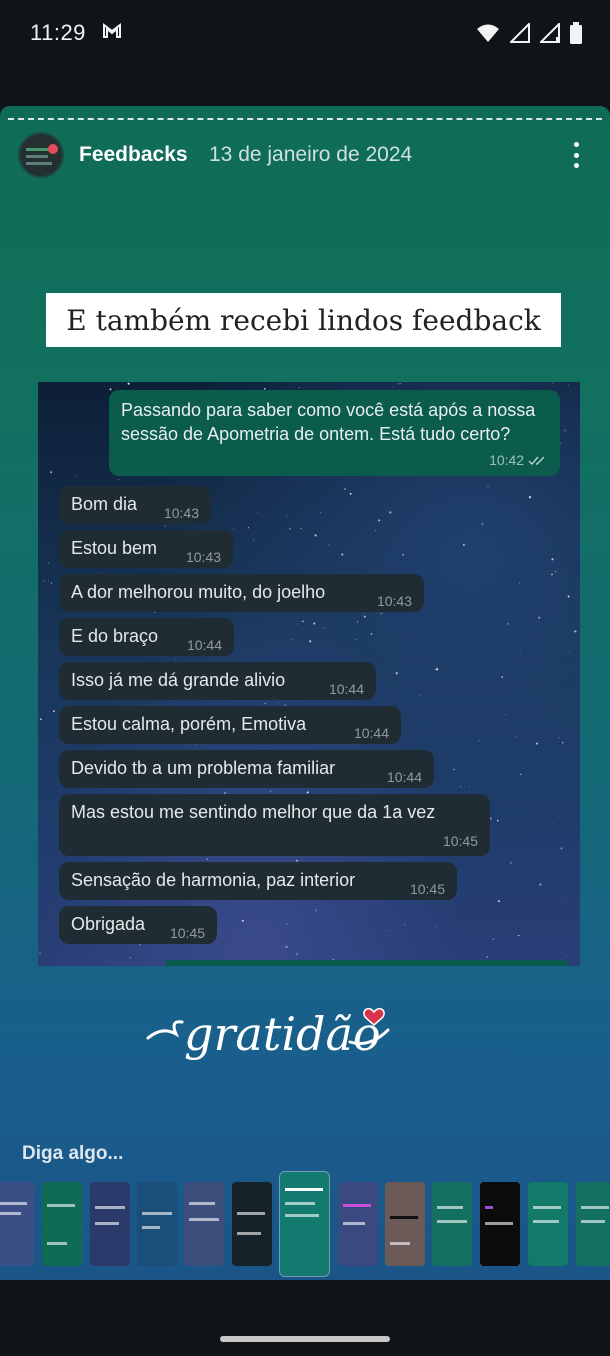 This screenshot has width=610, height=1356. What do you see at coordinates (305, 158) in the screenshot?
I see `story-header: Feedbacks 13 de janeiro de 2024` at bounding box center [305, 158].